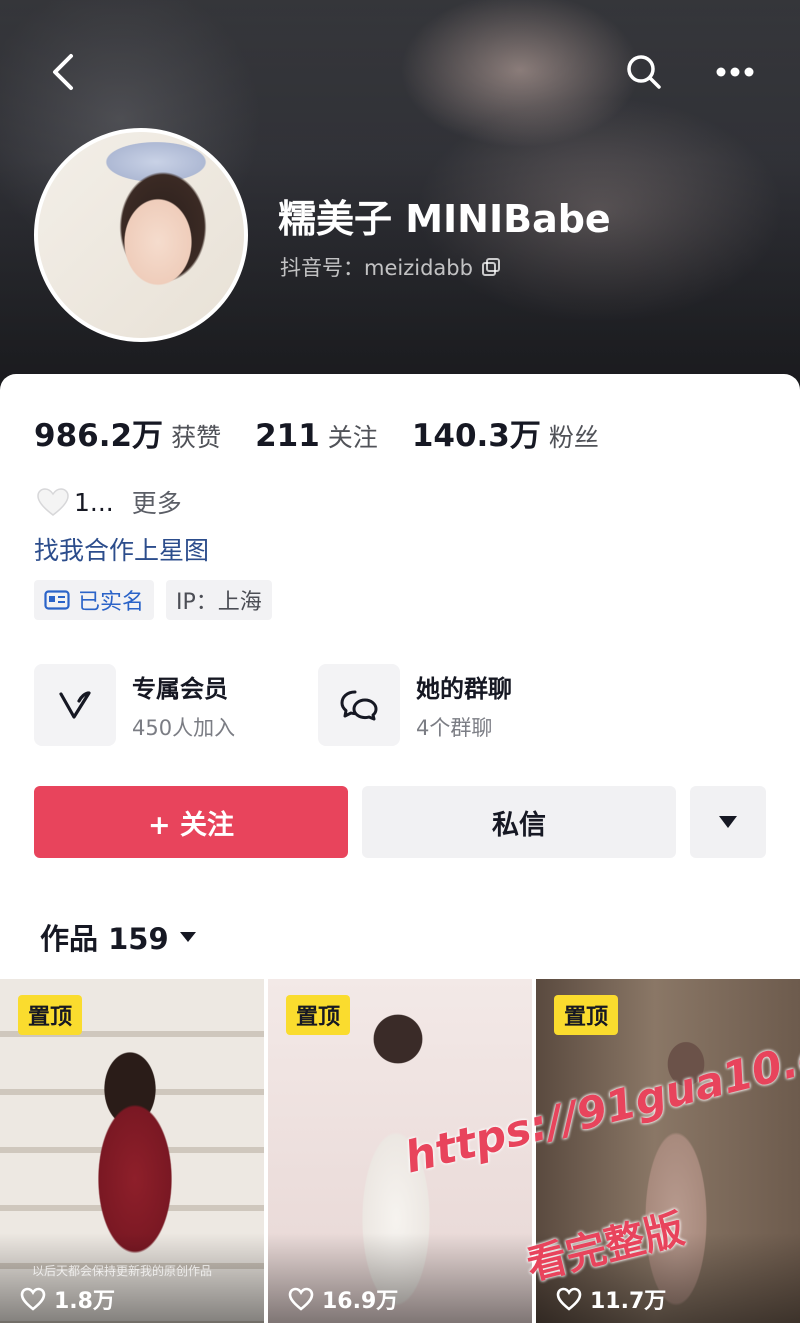 The width and height of the screenshot is (800, 1323). I want to click on group-chat-entry: 她的群聊 4个群聊, so click(460, 705).